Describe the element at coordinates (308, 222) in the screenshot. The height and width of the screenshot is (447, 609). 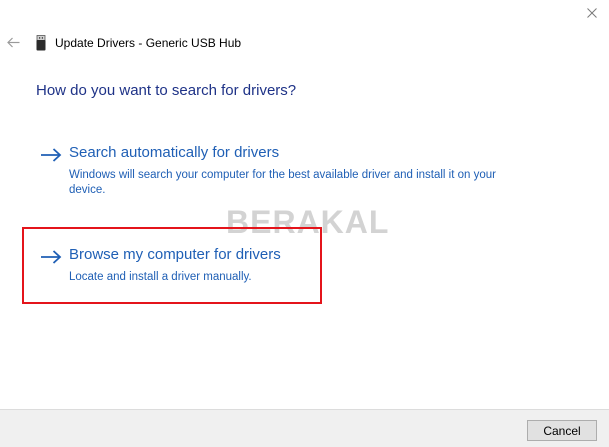
I see `watermark: BERAKAL` at that location.